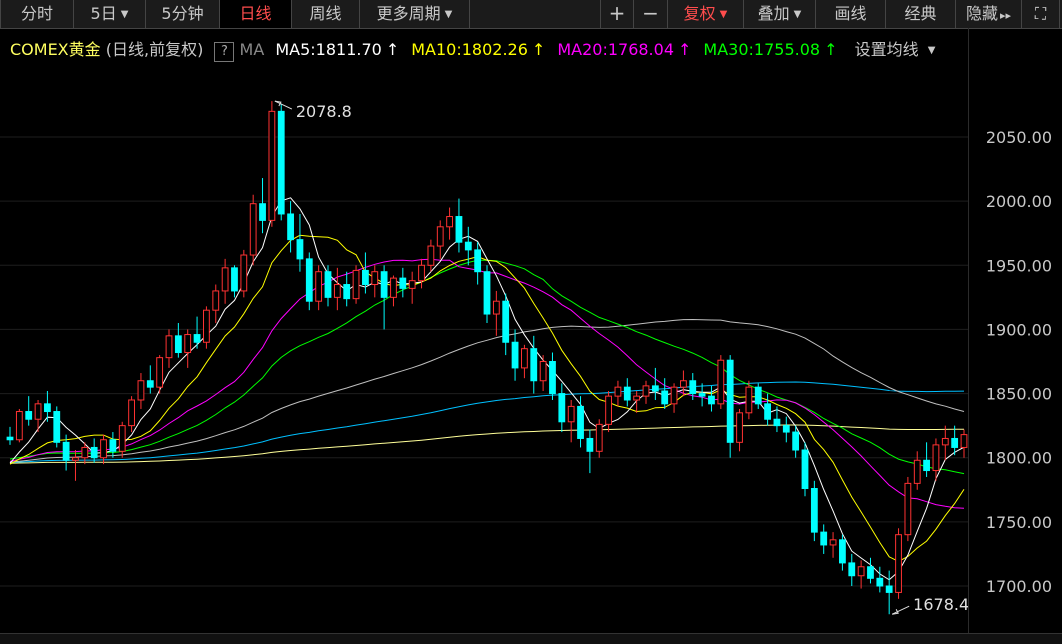 The height and width of the screenshot is (644, 1062). I want to click on draw-line-button-label: 画线, so click(850, 13).